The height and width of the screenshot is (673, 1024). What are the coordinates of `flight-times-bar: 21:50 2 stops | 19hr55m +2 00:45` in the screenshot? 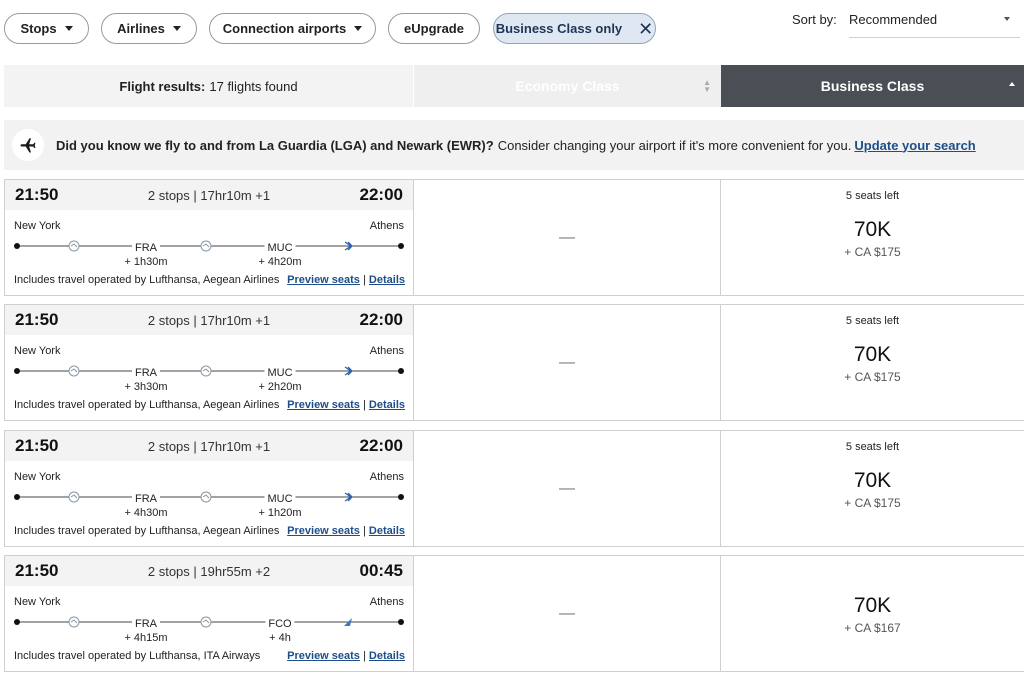 It's located at (209, 571).